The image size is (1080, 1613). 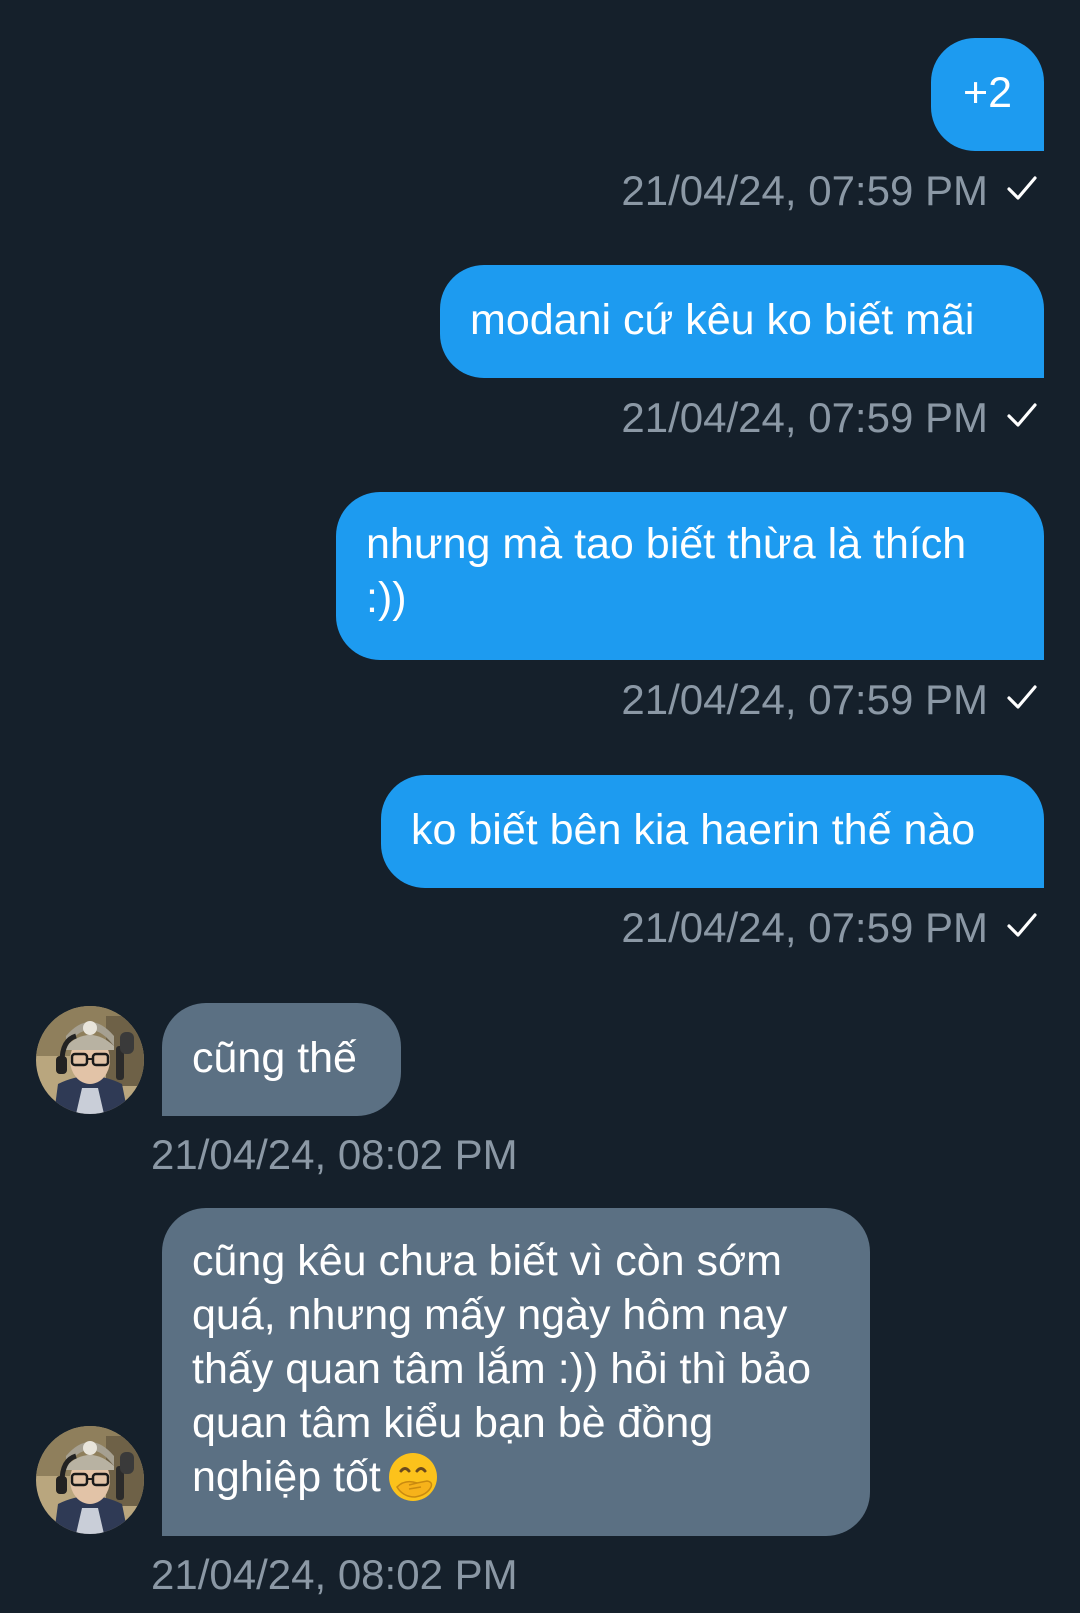 I want to click on message-text: modani cứ kêu ko biết mãi, so click(x=722, y=320).